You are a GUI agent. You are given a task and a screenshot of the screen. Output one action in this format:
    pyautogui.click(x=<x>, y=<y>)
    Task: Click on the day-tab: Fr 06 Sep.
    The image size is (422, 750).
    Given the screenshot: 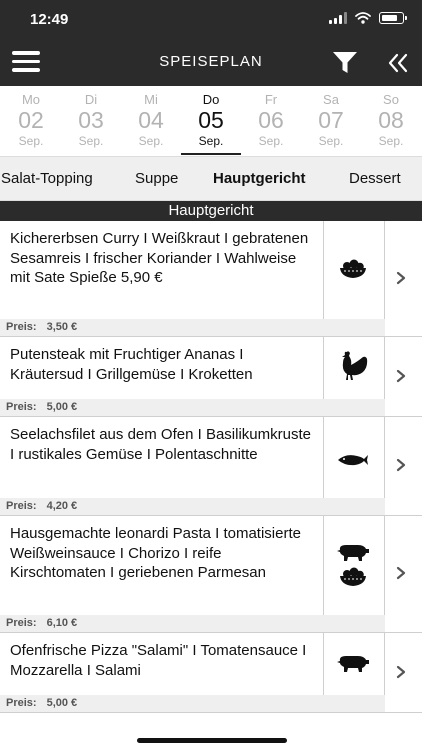 What is the action you would take?
    pyautogui.click(x=271, y=121)
    